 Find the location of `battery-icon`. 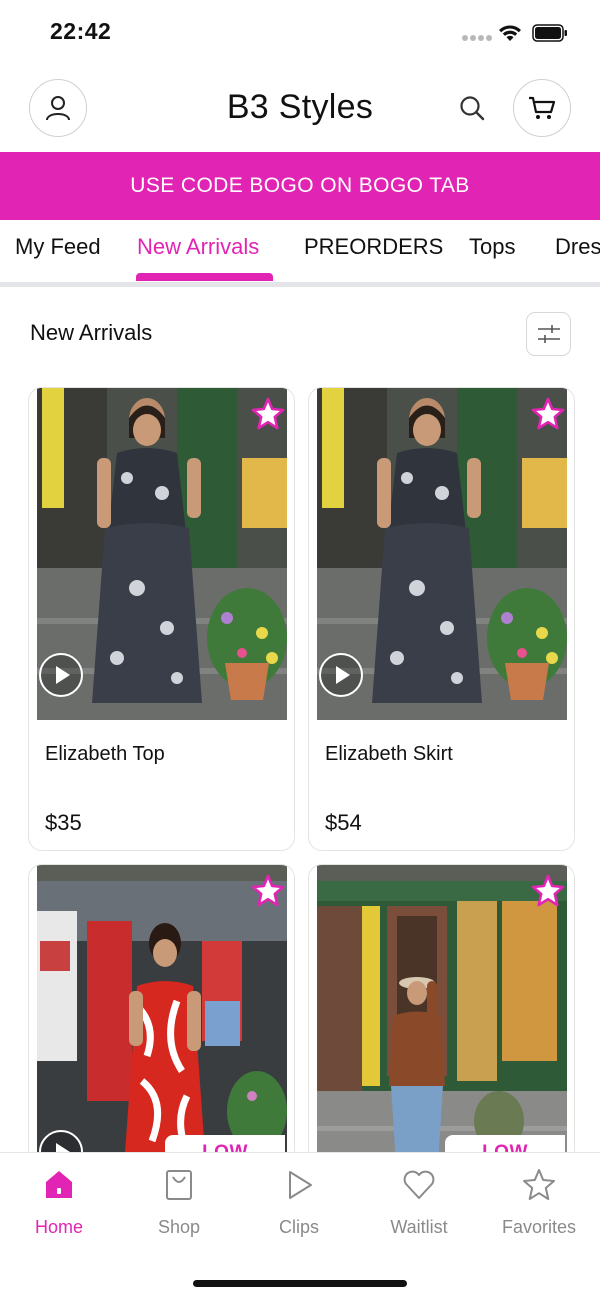

battery-icon is located at coordinates (549, 33).